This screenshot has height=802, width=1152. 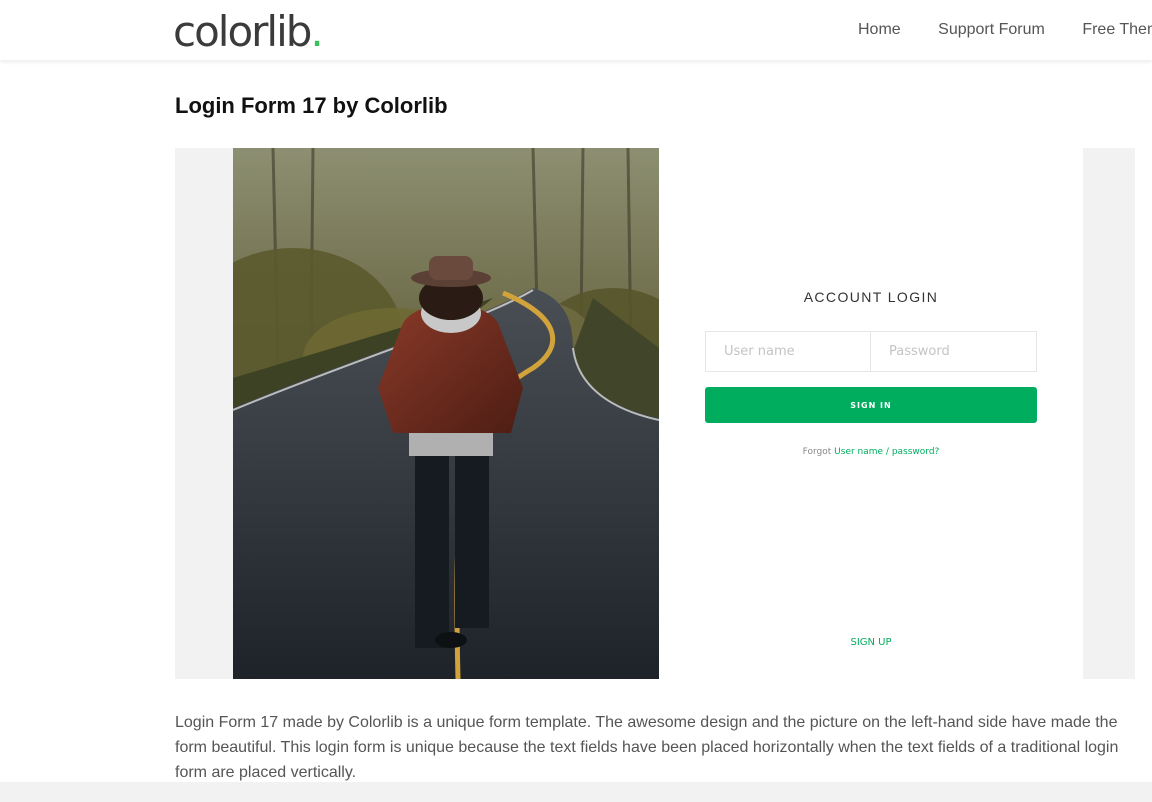 What do you see at coordinates (788, 351) in the screenshot?
I see `username-input` at bounding box center [788, 351].